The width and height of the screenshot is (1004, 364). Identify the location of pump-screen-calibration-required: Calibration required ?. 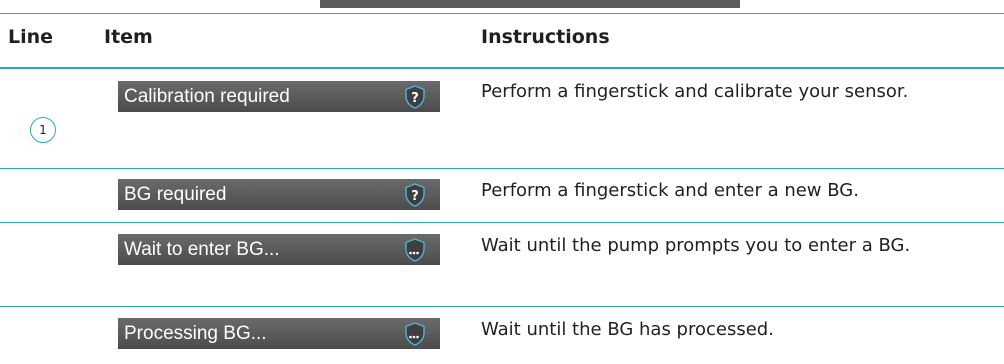
(279, 96).